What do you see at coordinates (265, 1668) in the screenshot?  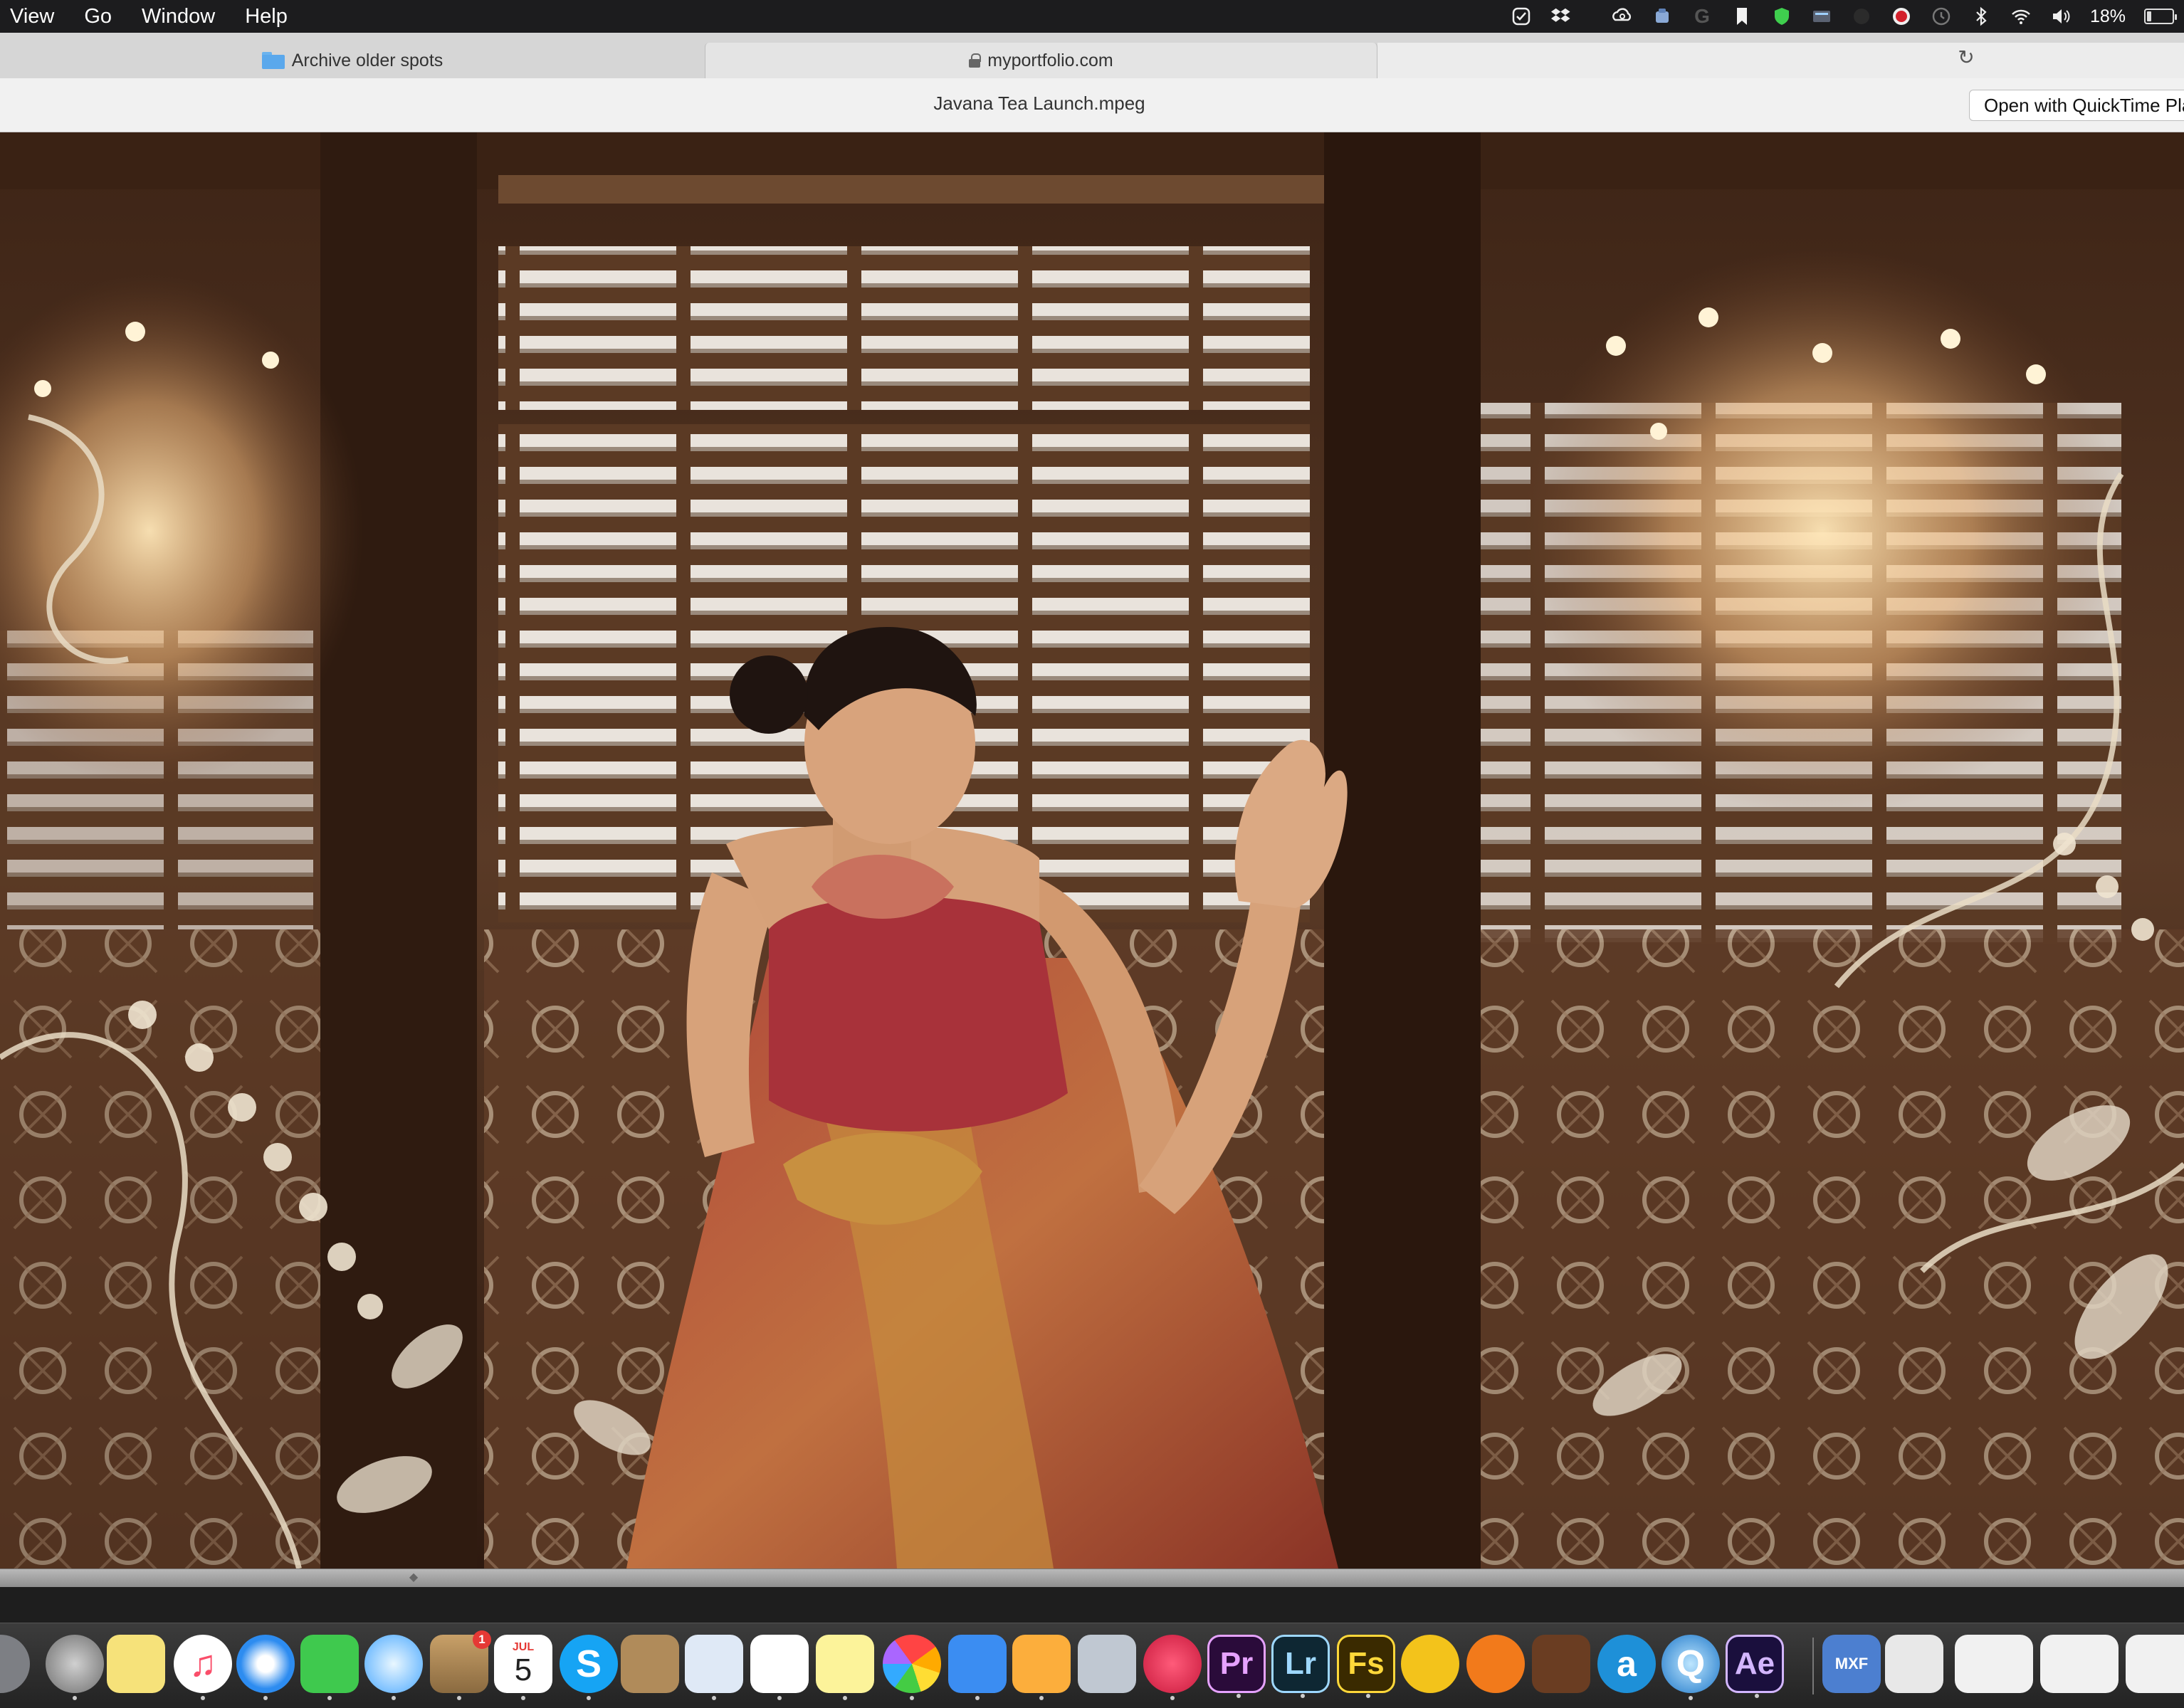 I see `safari-icon` at bounding box center [265, 1668].